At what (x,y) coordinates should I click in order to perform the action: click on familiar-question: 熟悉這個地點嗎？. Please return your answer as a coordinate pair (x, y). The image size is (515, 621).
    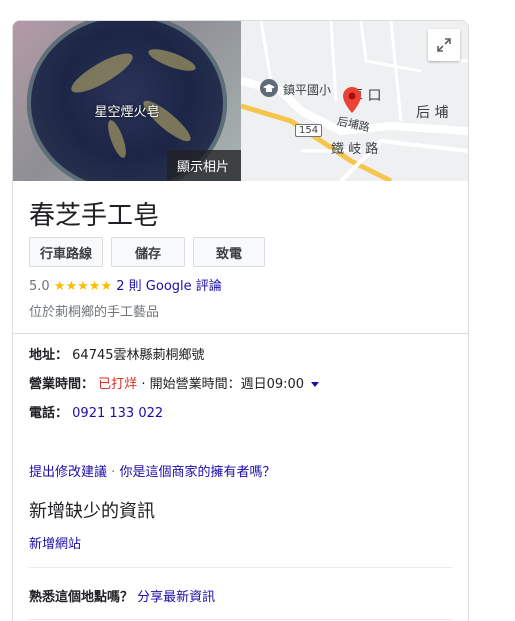
    Looking at the image, I should click on (81, 597).